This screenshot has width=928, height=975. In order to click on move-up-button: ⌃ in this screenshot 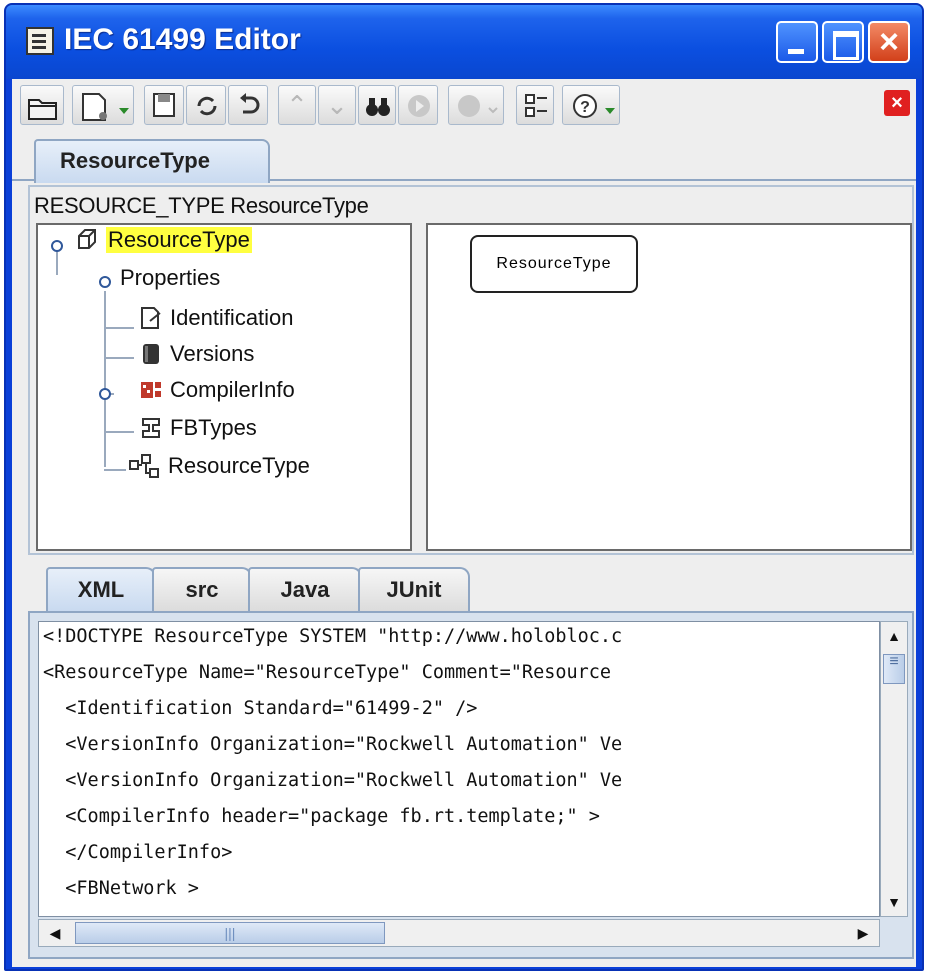, I will do `click(297, 105)`.